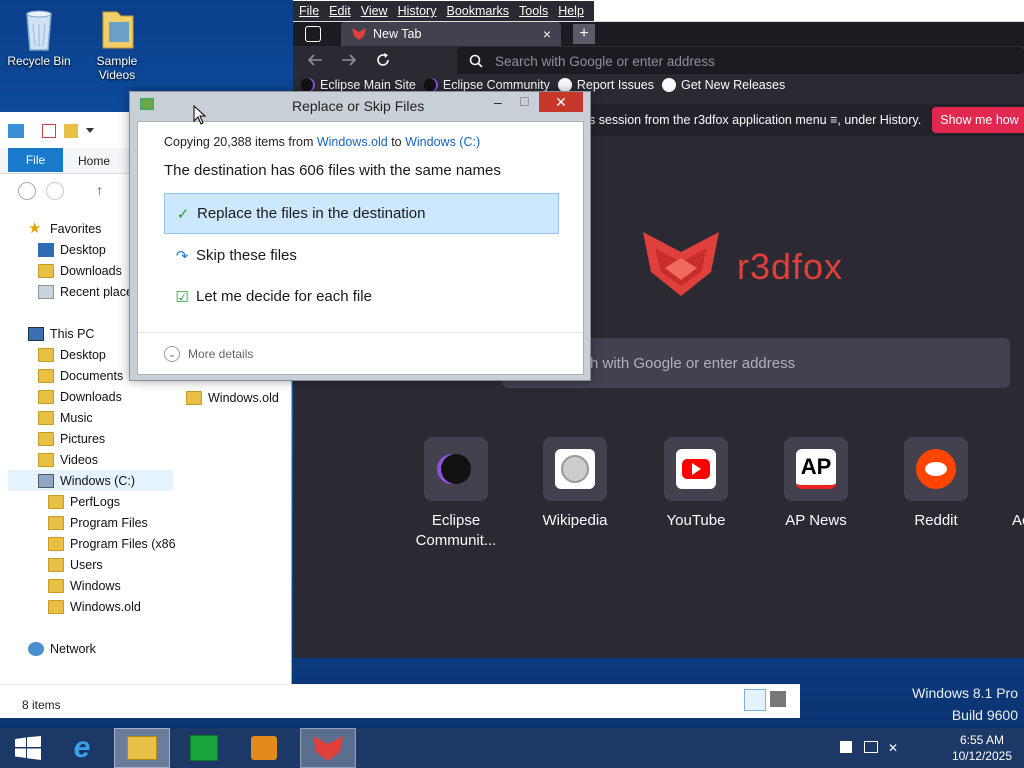 The image size is (1024, 768). Describe the element at coordinates (90, 480) in the screenshot. I see `nav-pc-windows-c: Windows (C:)` at that location.